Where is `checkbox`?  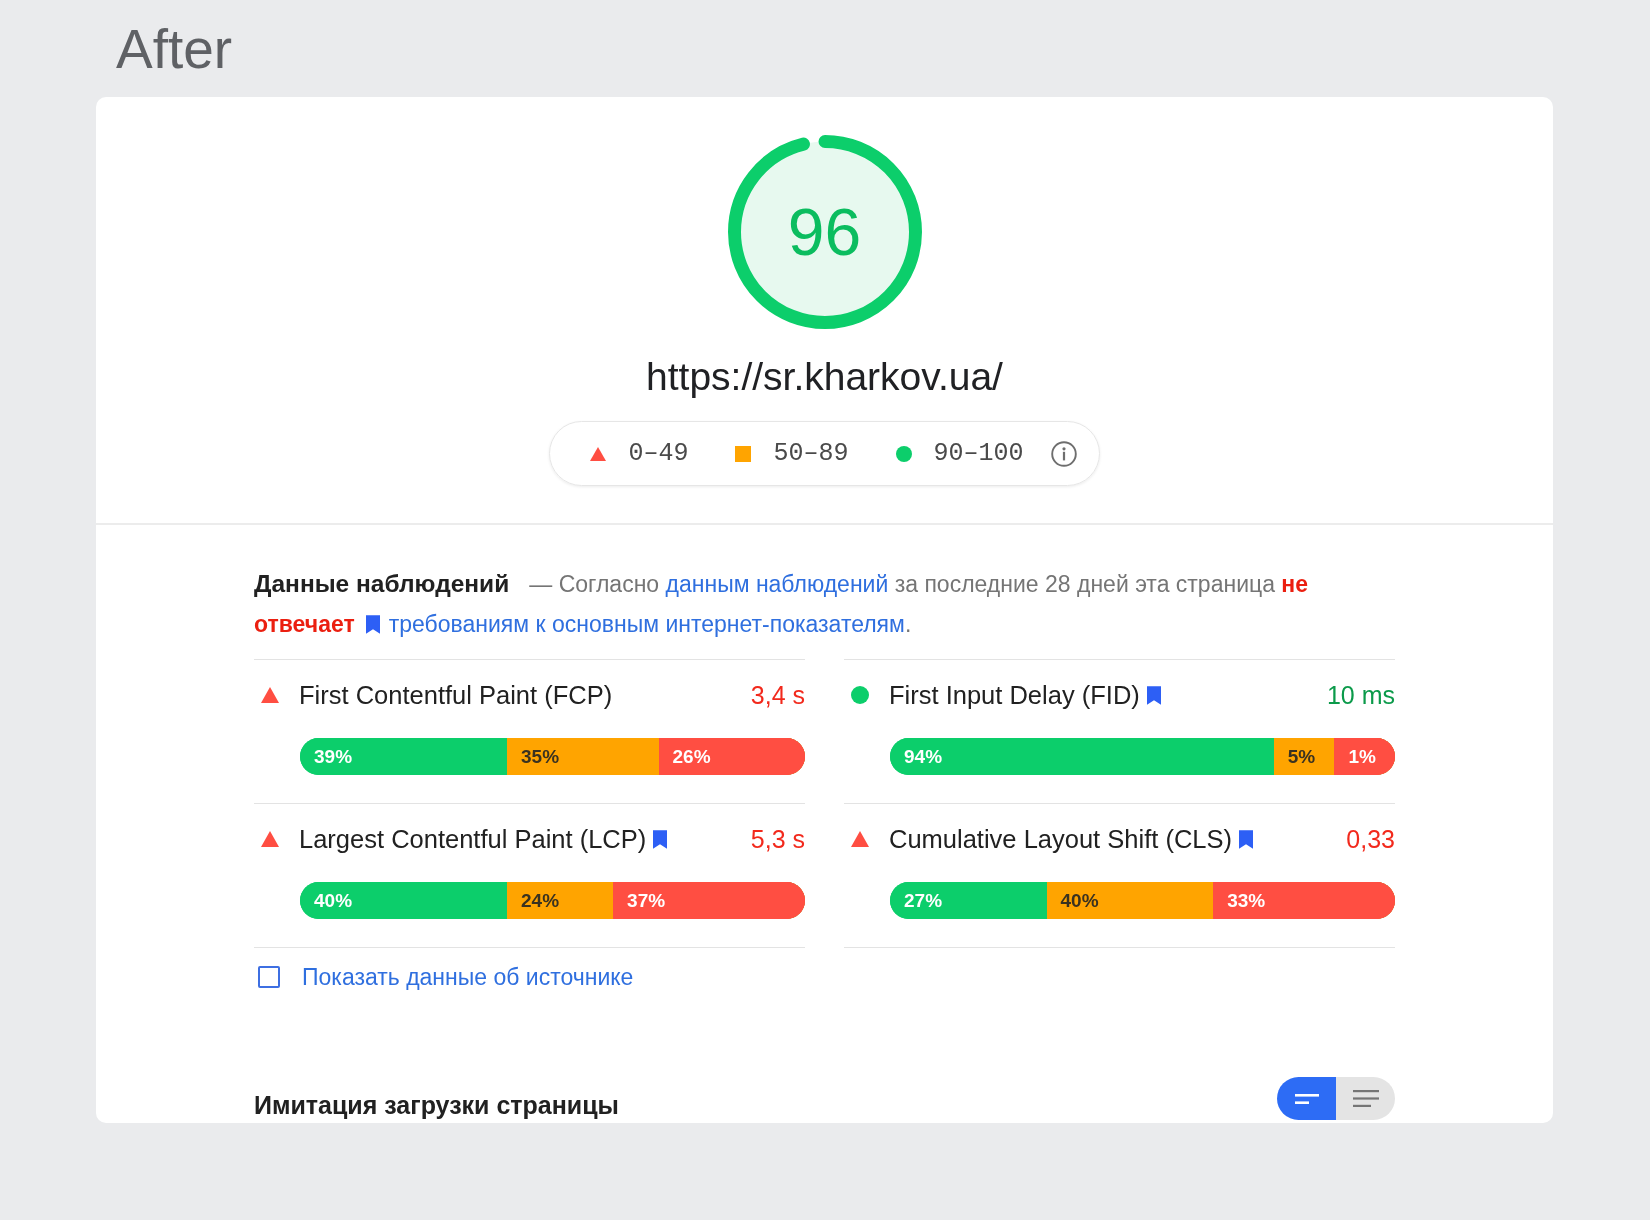
checkbox is located at coordinates (269, 977).